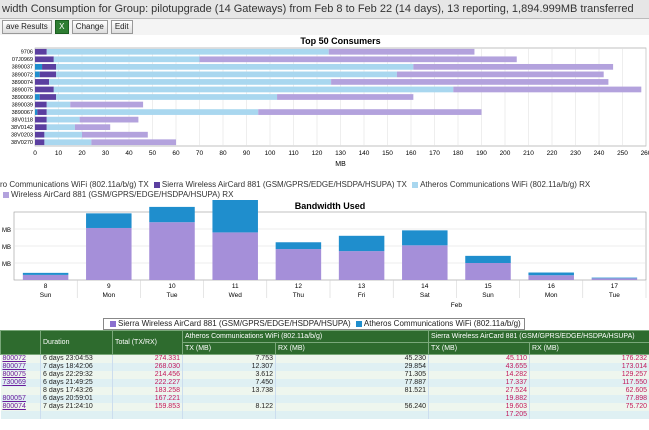 Image resolution: width=649 pixels, height=430 pixels. Describe the element at coordinates (61, 27) in the screenshot. I see `excel-icon: X` at that location.